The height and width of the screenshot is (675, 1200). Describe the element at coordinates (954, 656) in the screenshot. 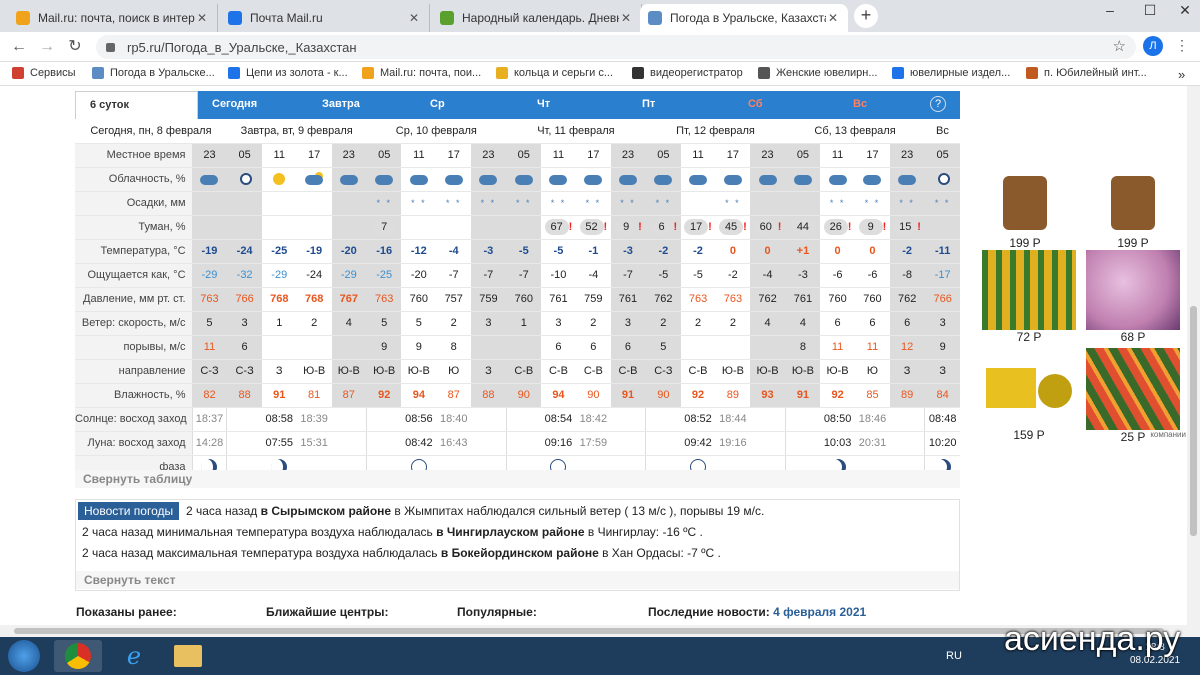

I see `language-indicator: RU` at that location.